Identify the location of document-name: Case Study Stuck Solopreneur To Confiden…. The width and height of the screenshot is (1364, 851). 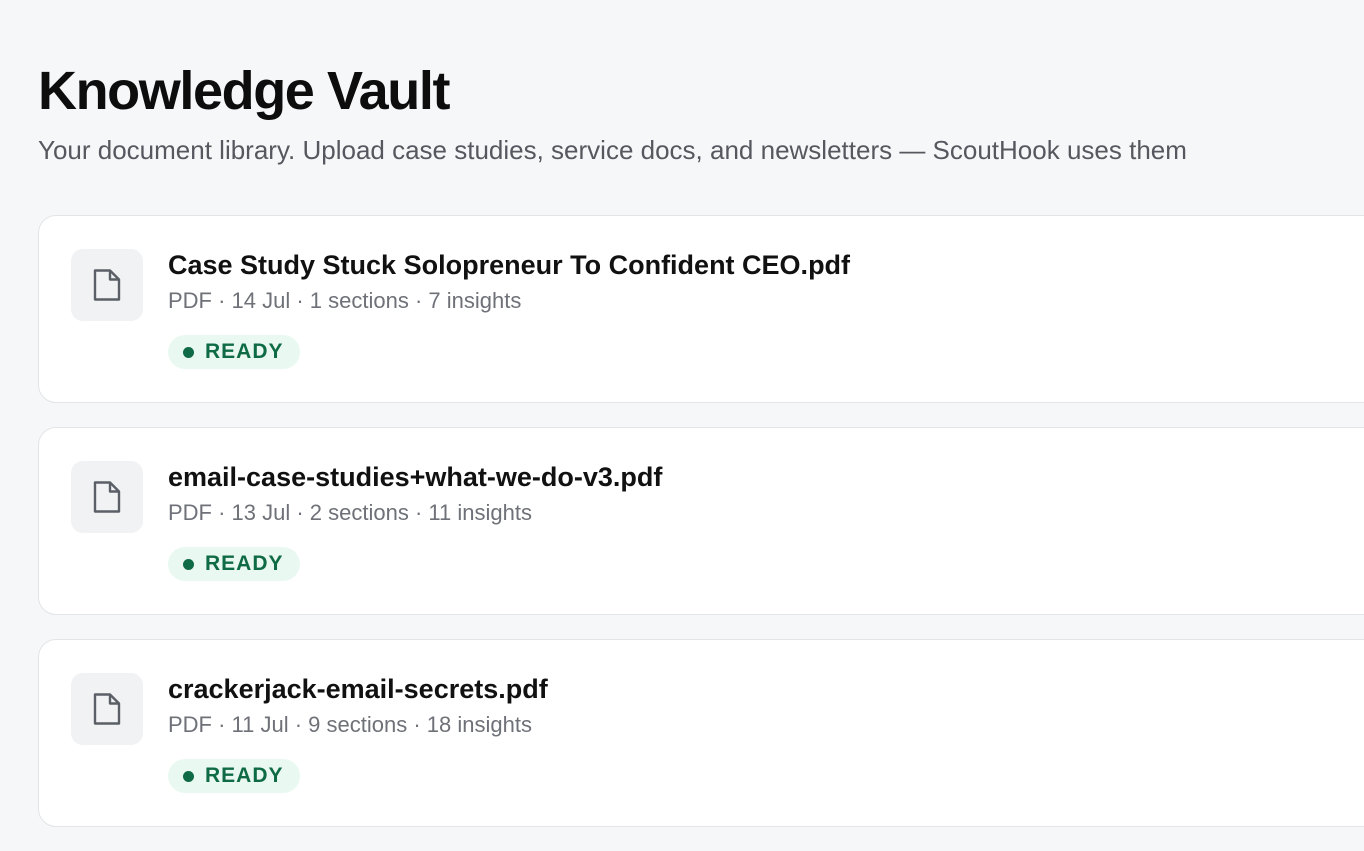
(509, 265).